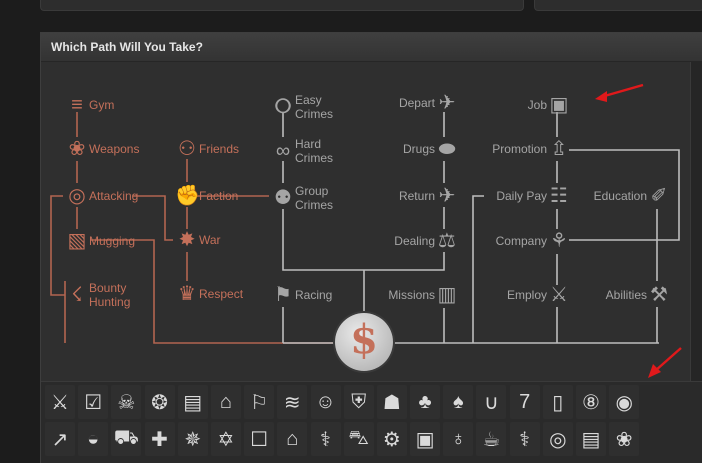 Image resolution: width=702 pixels, height=463 pixels. I want to click on node-dealing-label: Dealing, so click(414, 241).